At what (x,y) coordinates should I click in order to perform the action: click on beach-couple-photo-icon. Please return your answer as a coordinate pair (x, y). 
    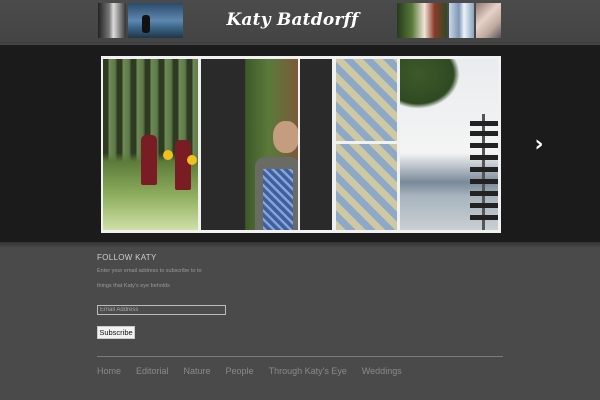
    Looking at the image, I should click on (155, 20).